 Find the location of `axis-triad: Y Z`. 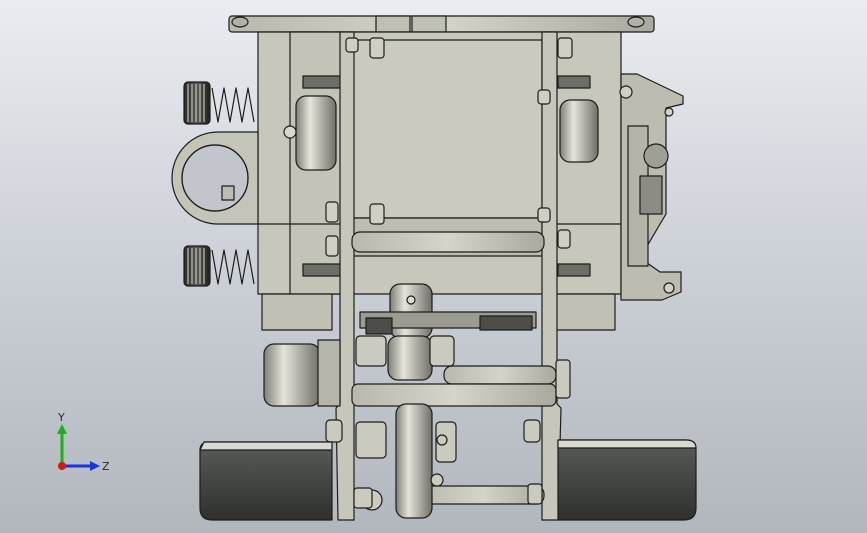

axis-triad: Y Z is located at coordinates (83, 442).